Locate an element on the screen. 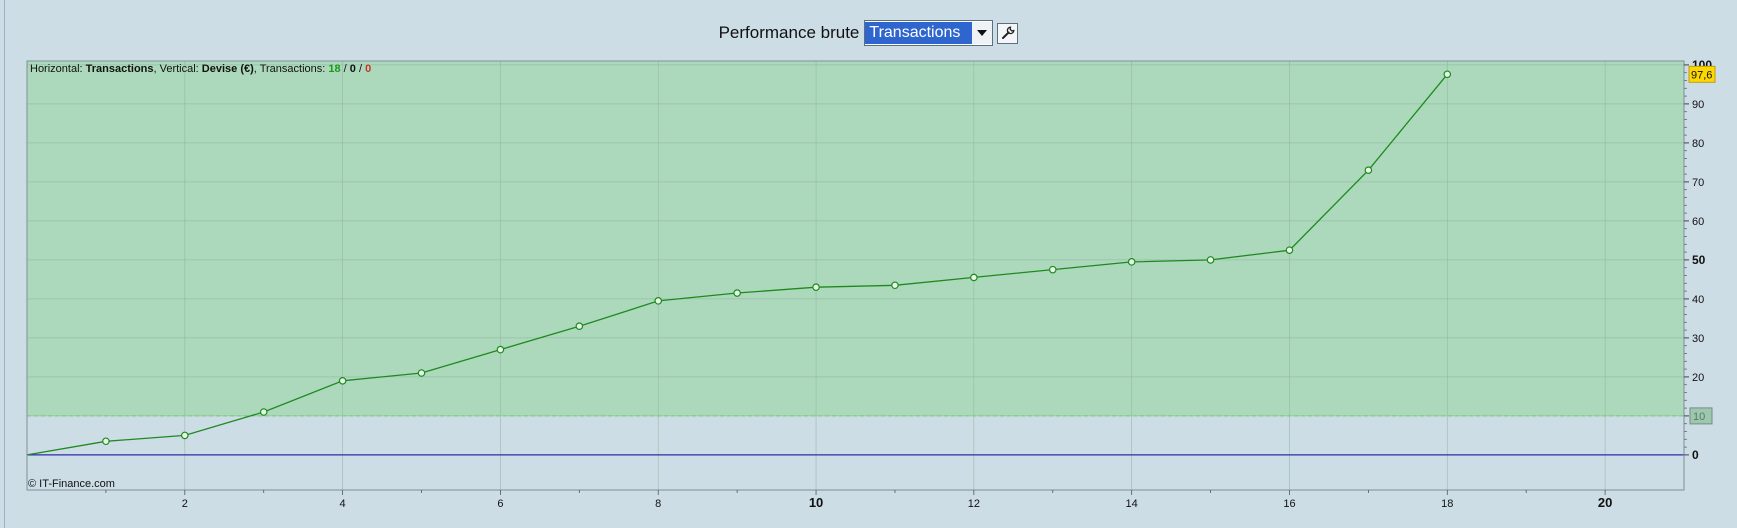 The width and height of the screenshot is (1737, 528). count-total: 18 is located at coordinates (334, 69).